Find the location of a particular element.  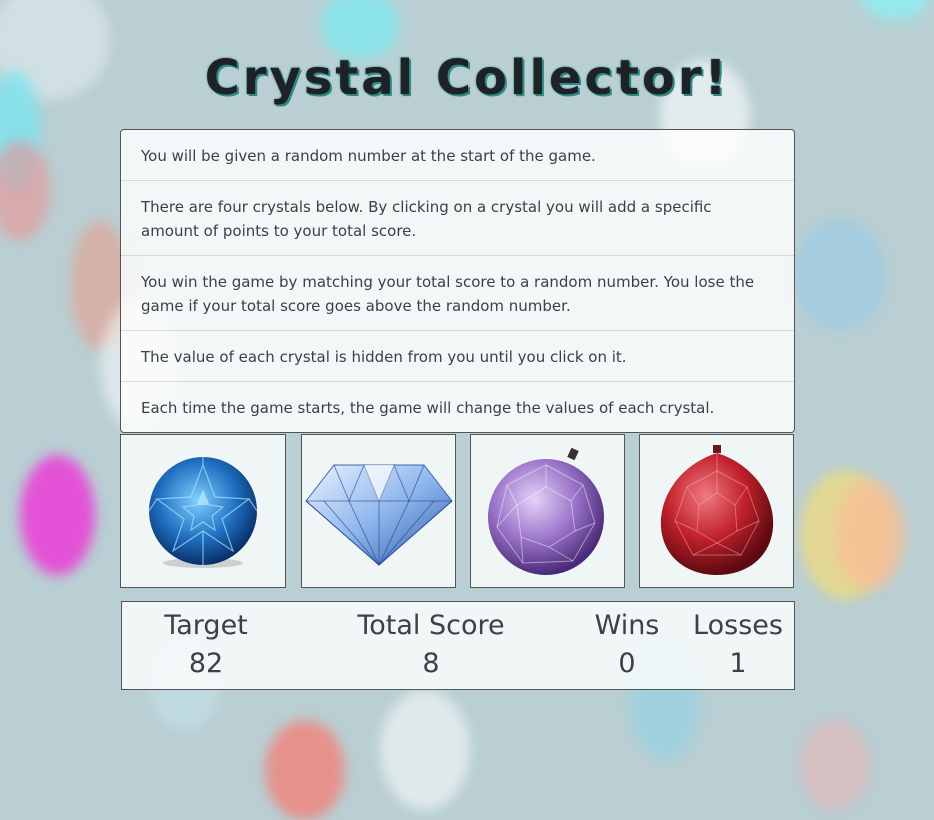

blue-round-gem-icon is located at coordinates (203, 512).